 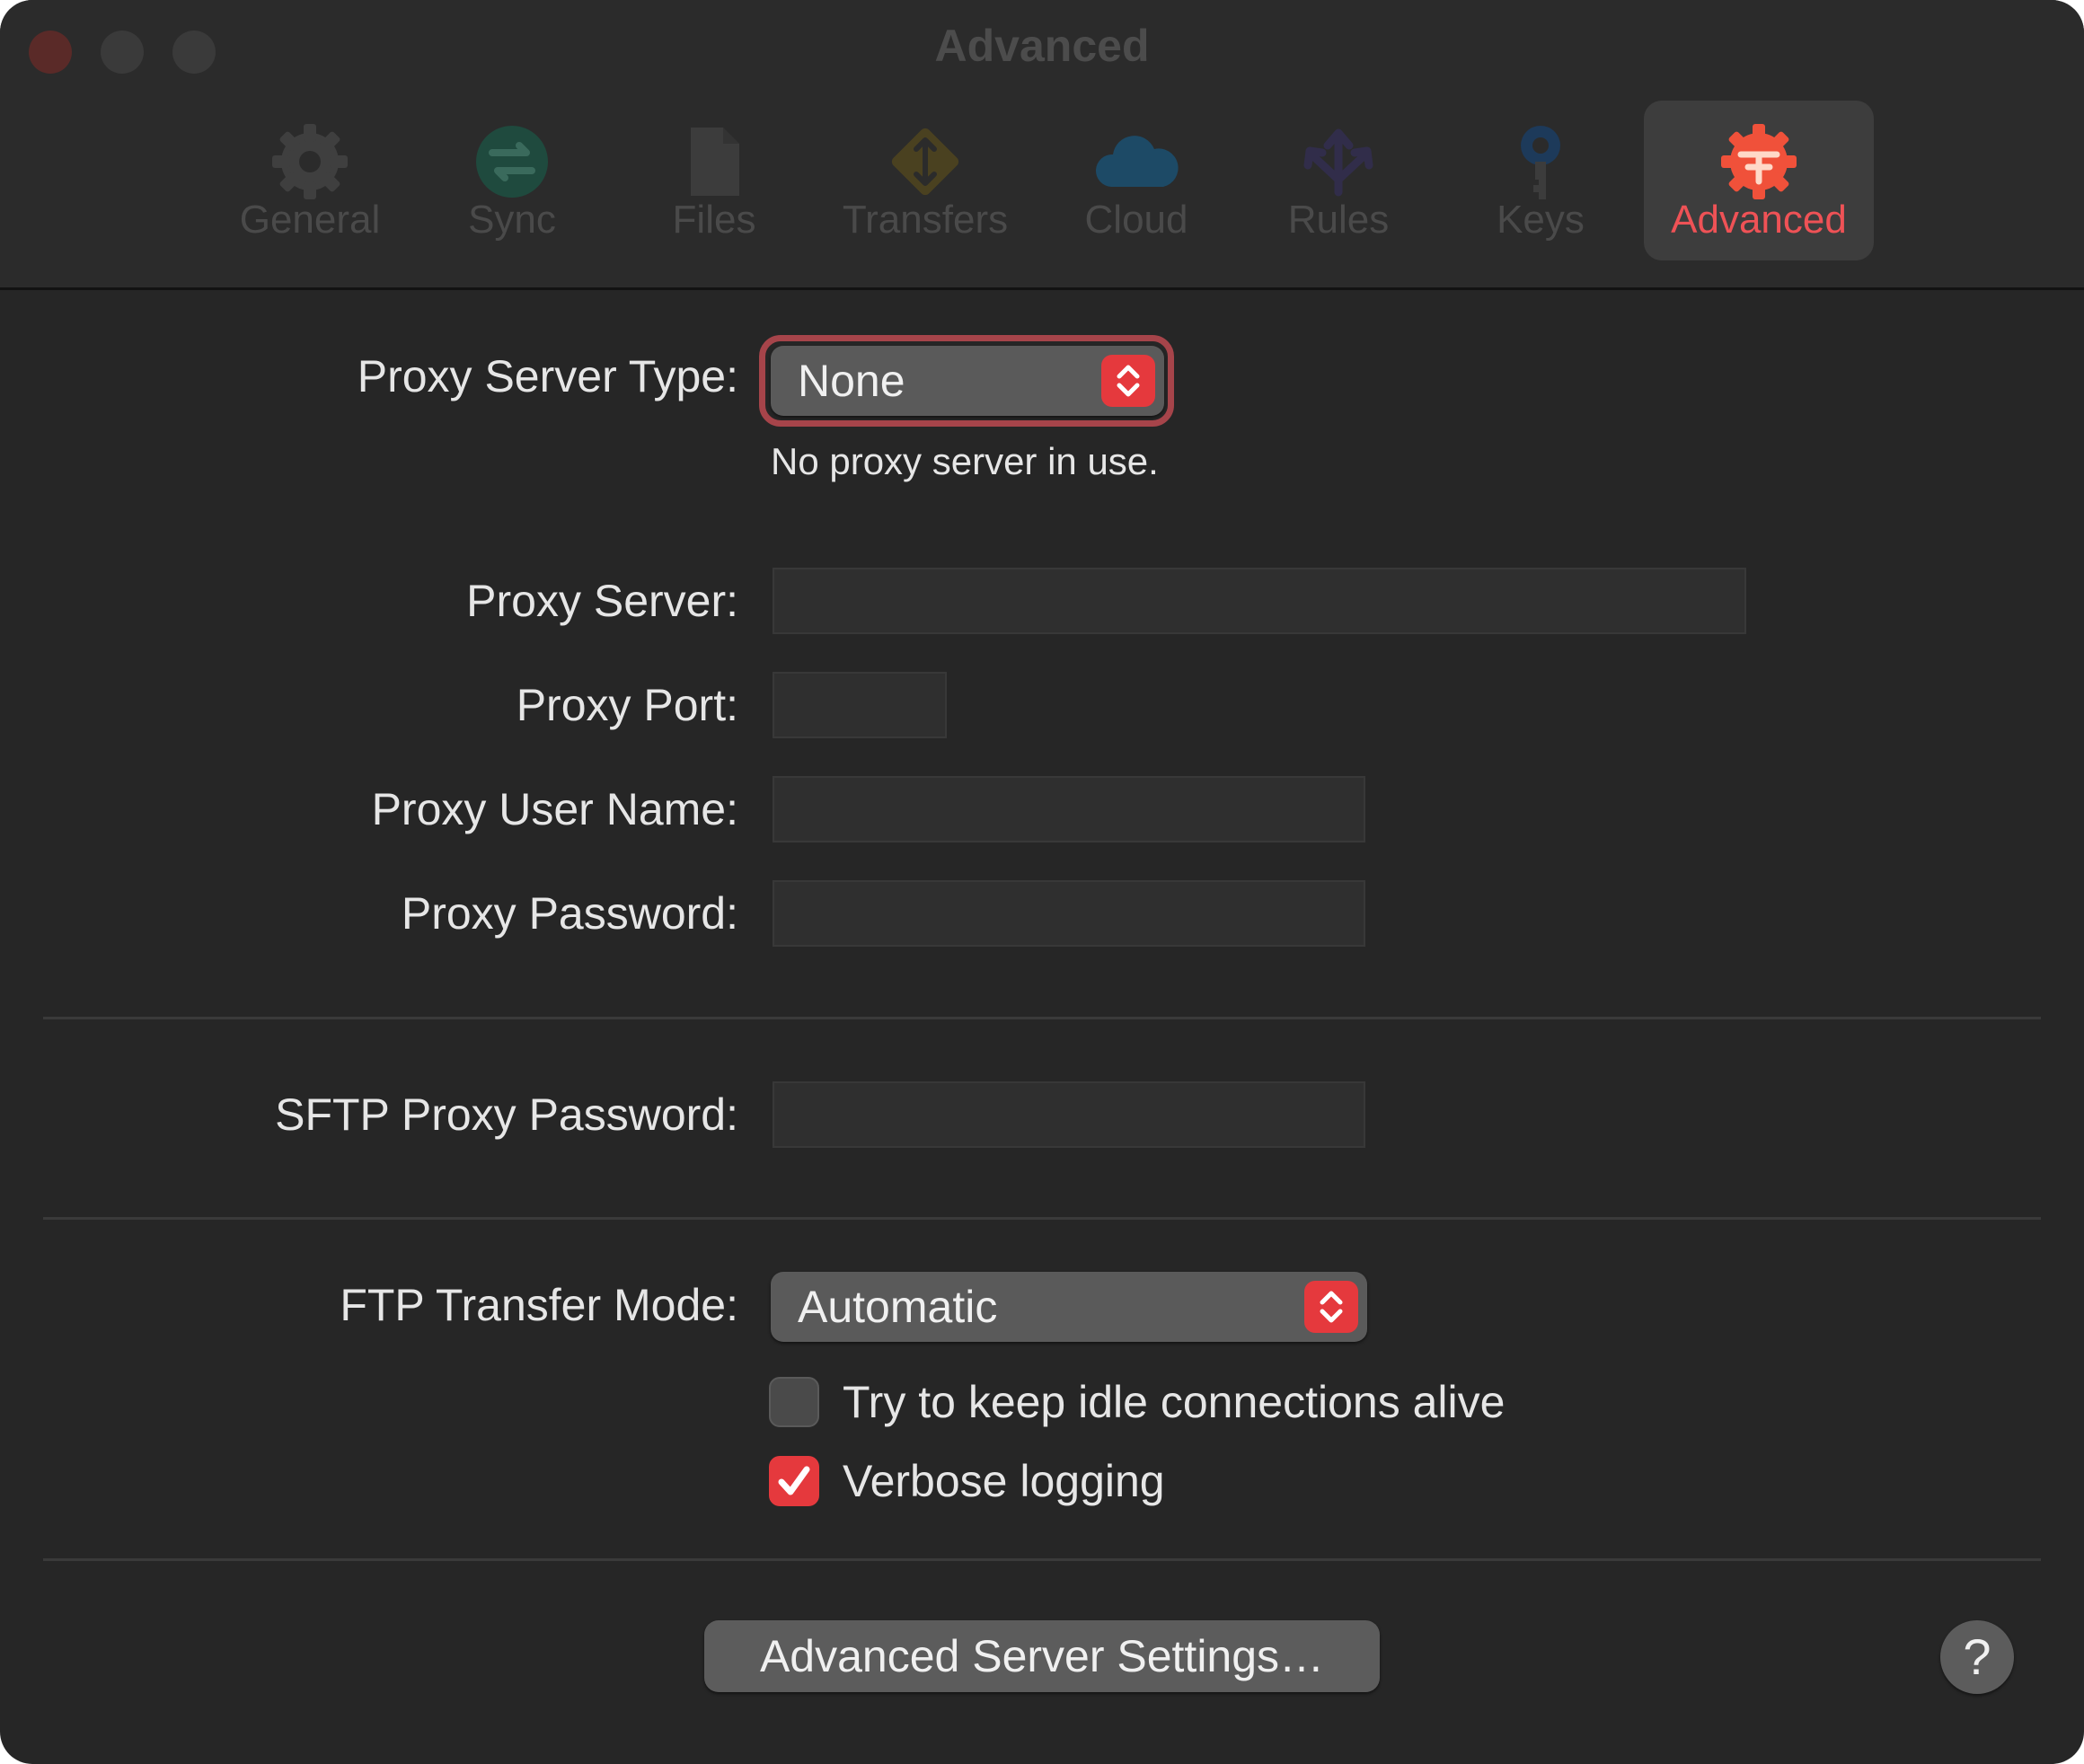 What do you see at coordinates (512, 220) in the screenshot?
I see `tab-sync-label: Sync` at bounding box center [512, 220].